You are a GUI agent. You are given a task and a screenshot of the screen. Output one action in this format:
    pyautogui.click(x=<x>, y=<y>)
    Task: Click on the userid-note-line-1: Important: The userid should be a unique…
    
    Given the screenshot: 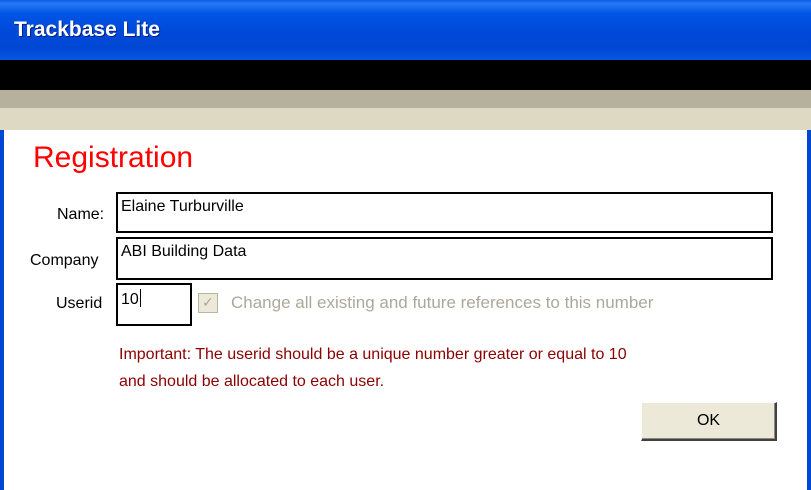 What is the action you would take?
    pyautogui.click(x=373, y=354)
    